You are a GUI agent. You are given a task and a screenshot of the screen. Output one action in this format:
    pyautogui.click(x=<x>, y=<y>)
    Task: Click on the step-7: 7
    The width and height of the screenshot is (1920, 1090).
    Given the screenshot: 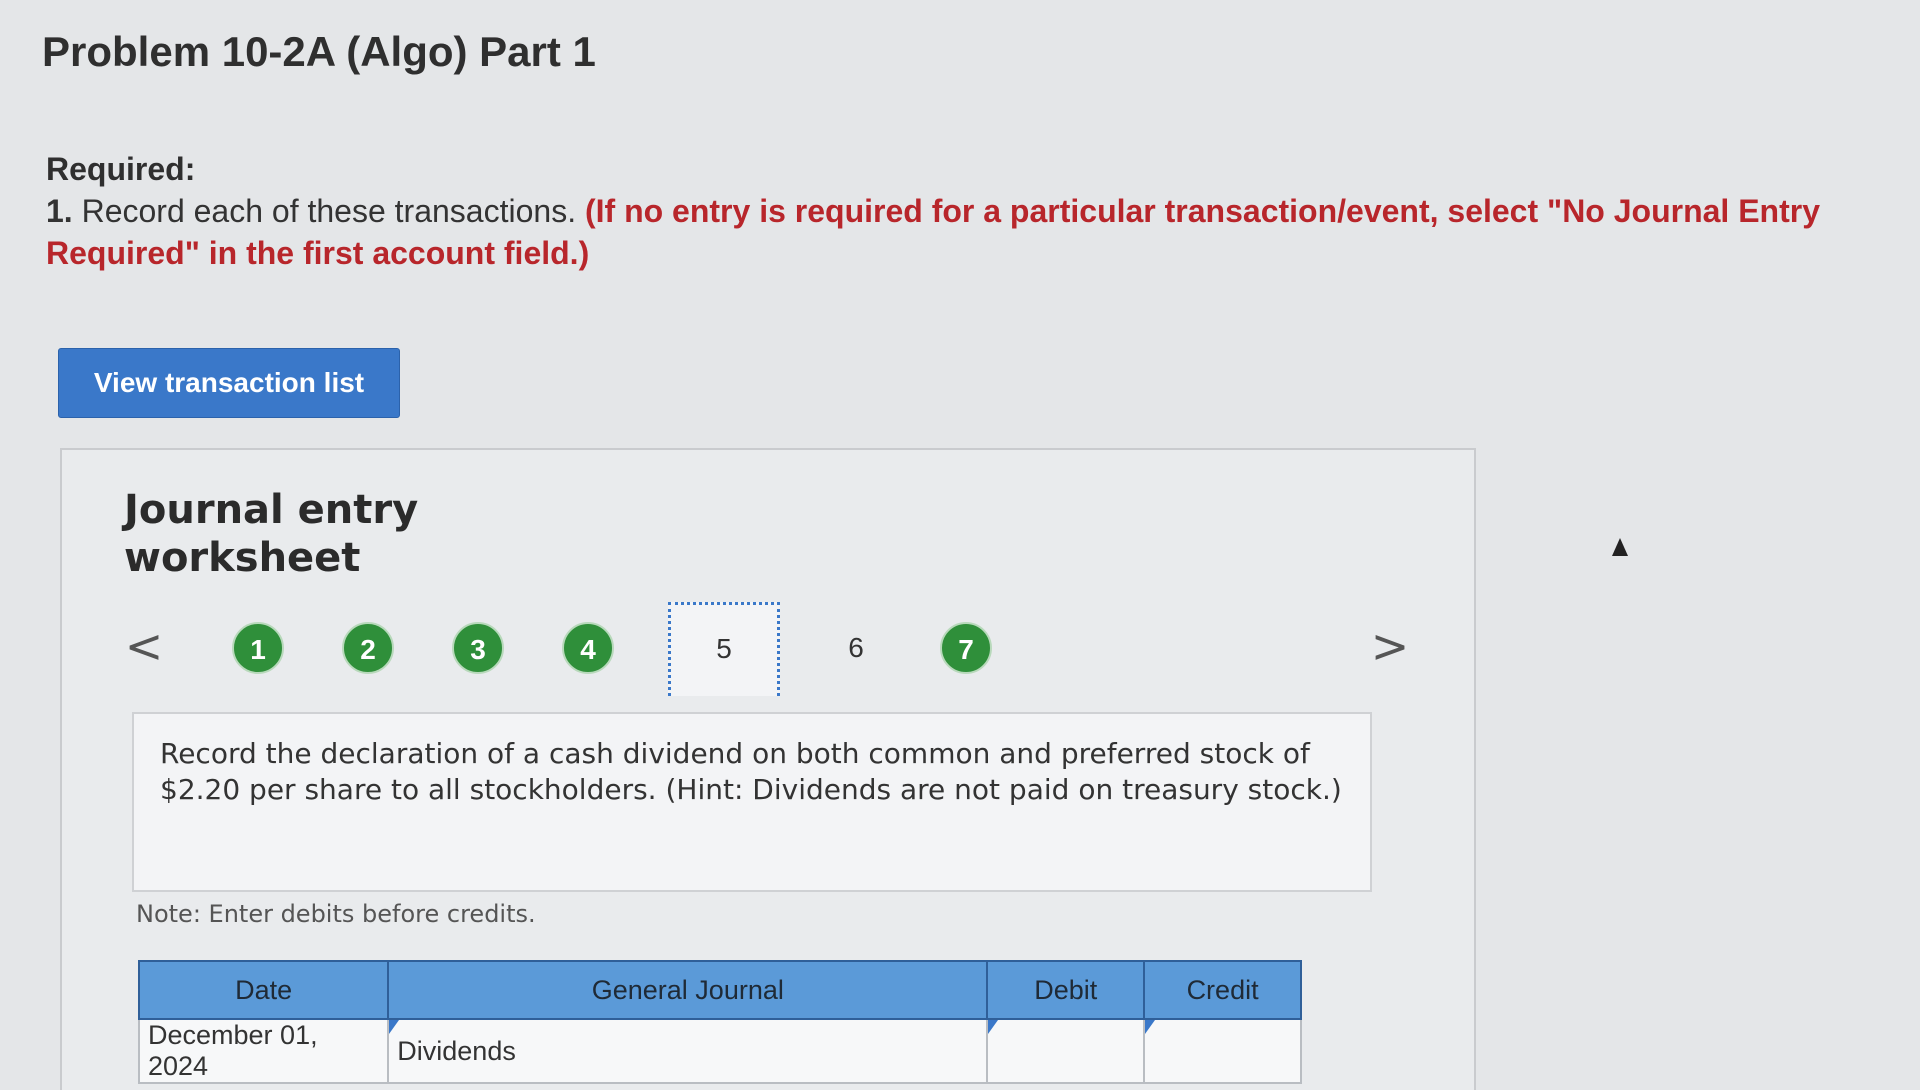 What is the action you would take?
    pyautogui.click(x=966, y=648)
    